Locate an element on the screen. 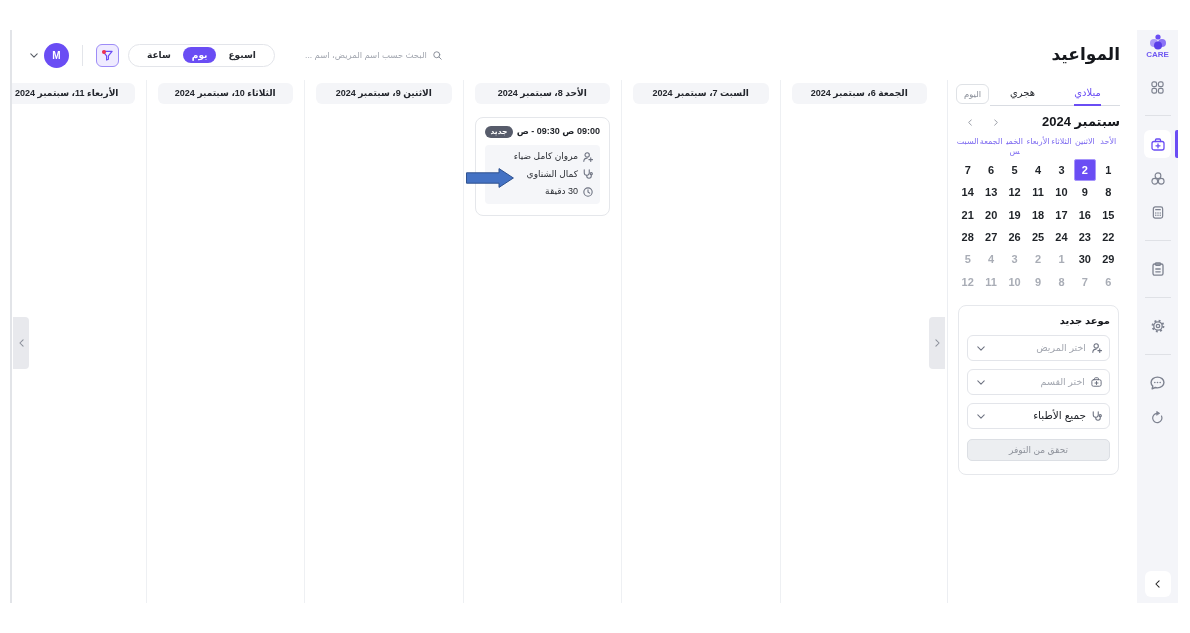 This screenshot has height=633, width=1190. logo-text: CARE is located at coordinates (1157, 54).